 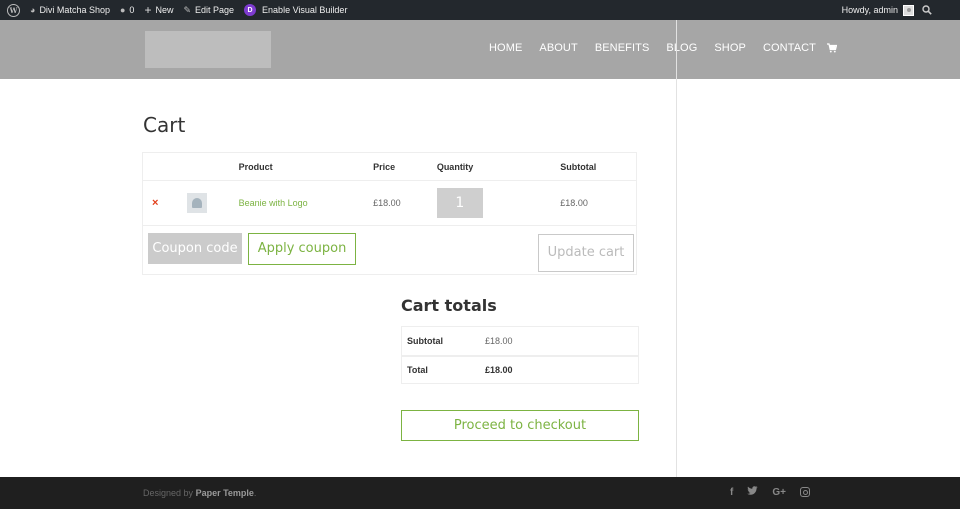 What do you see at coordinates (155, 203) in the screenshot?
I see `remove-item-button: ×` at bounding box center [155, 203].